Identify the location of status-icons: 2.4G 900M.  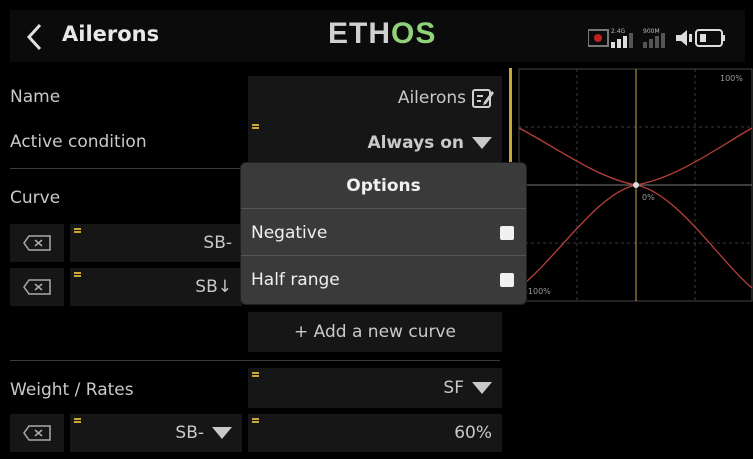
(667, 38).